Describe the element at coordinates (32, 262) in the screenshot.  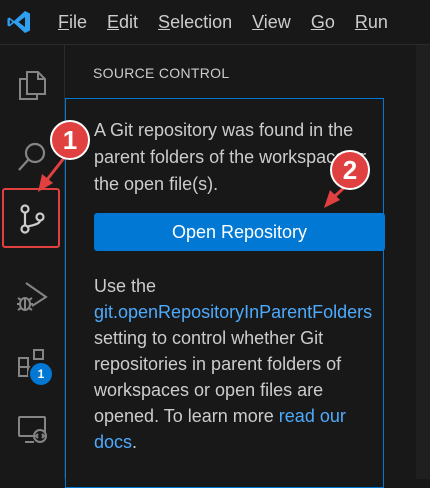
I see `activity-bar: 1` at that location.